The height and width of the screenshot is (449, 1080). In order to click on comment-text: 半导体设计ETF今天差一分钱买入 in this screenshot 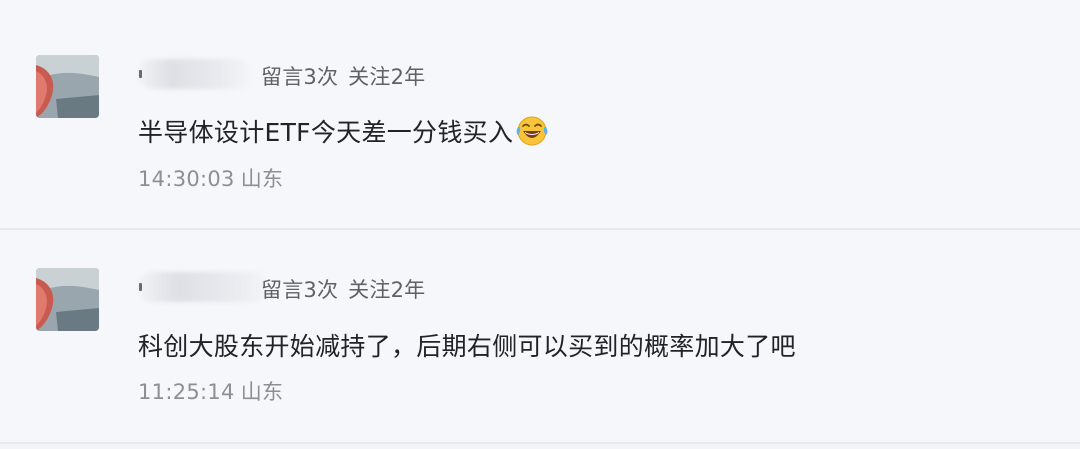, I will do `click(343, 133)`.